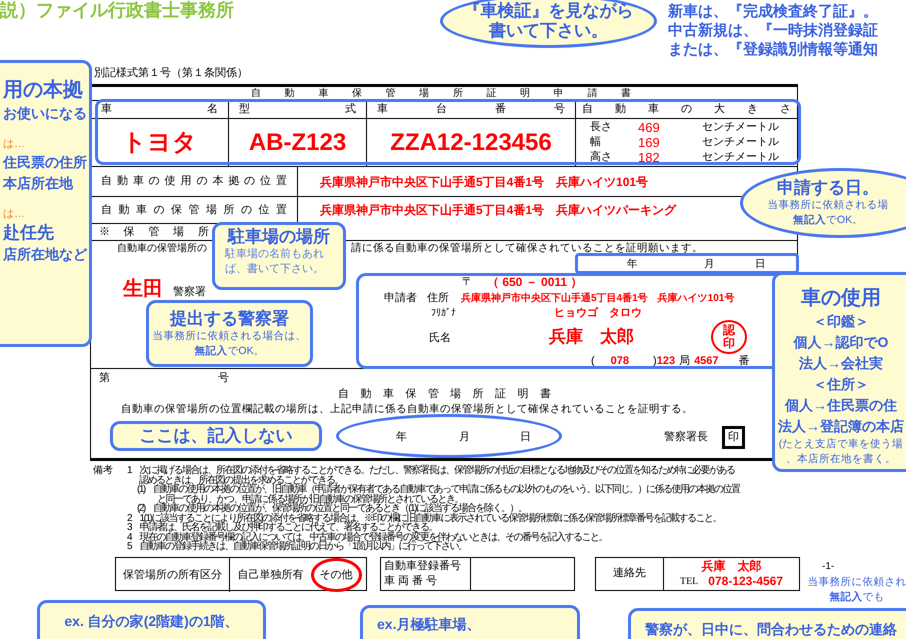  I want to click on table-cell: 兵庫県神戸市中央区下山手通5丁目4番1号 兵庫ハイツ101号, so click(484, 182).